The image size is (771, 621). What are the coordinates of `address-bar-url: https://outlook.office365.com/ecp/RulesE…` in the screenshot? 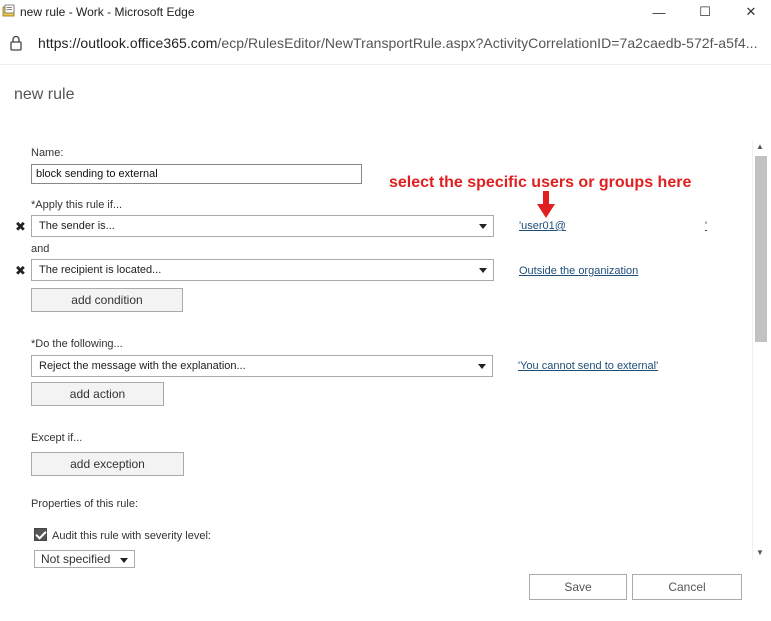 It's located at (398, 43).